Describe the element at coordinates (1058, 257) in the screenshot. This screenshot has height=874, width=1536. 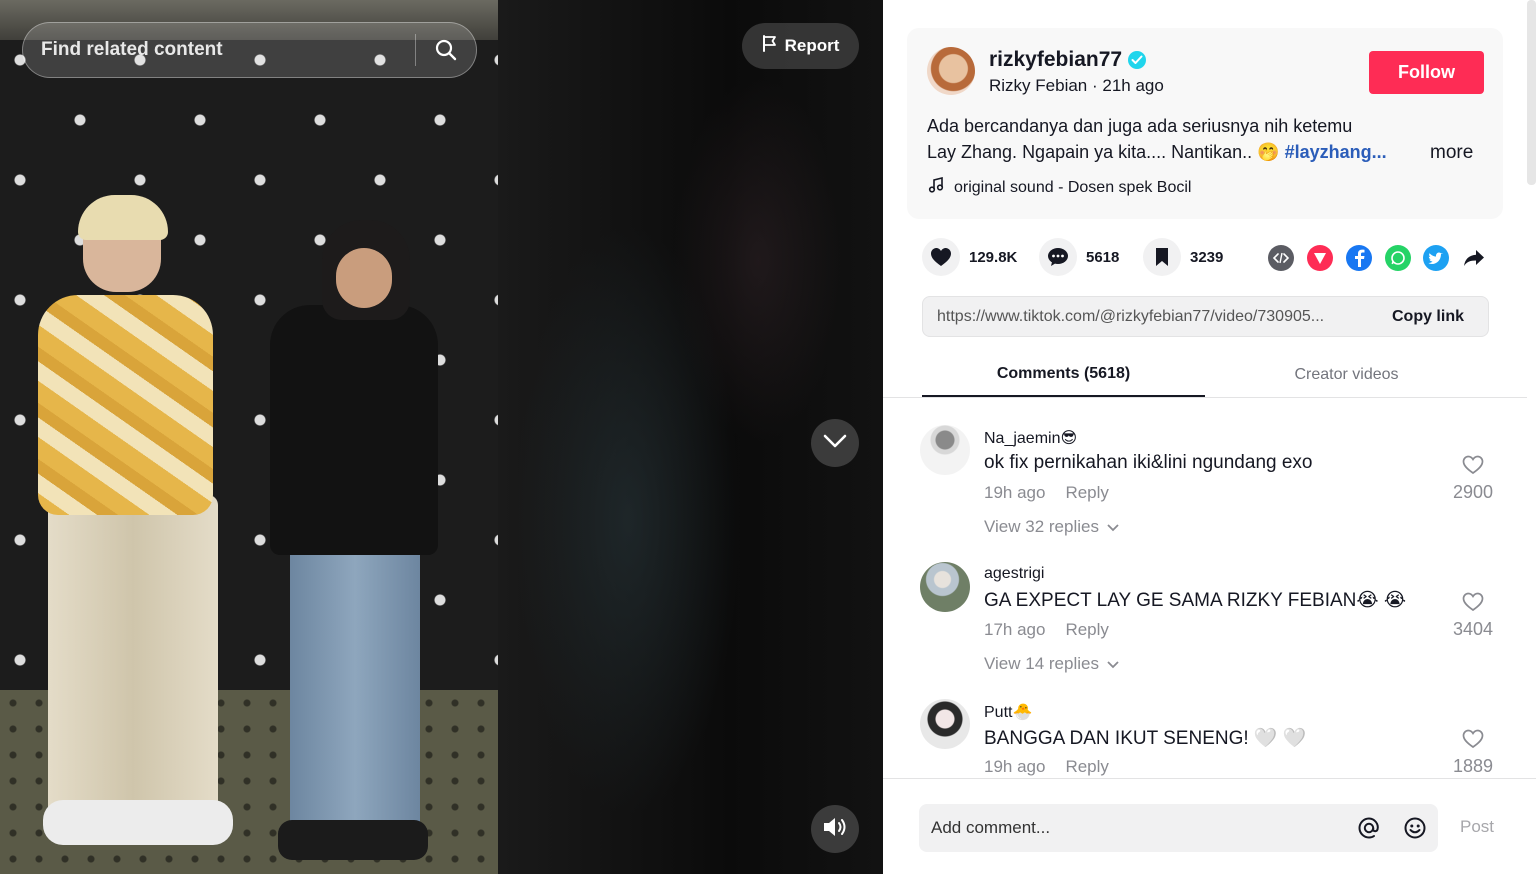
I see `comment-bubble-icon` at that location.